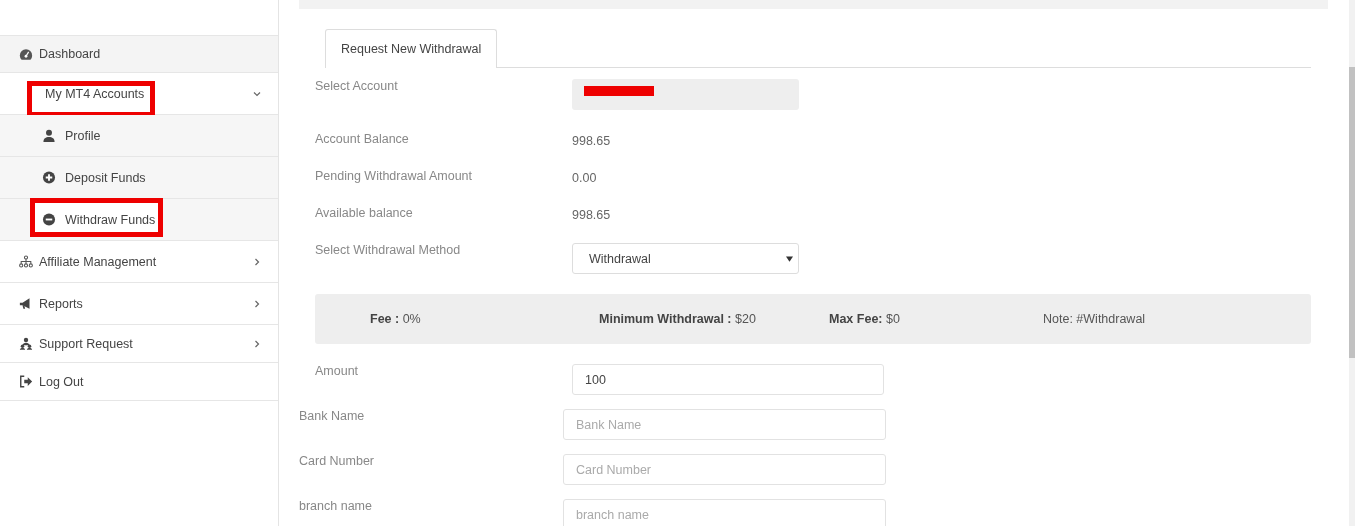 This screenshot has height=526, width=1355. What do you see at coordinates (394, 176) in the screenshot?
I see `field-label: Pending Withdrawal Amount` at bounding box center [394, 176].